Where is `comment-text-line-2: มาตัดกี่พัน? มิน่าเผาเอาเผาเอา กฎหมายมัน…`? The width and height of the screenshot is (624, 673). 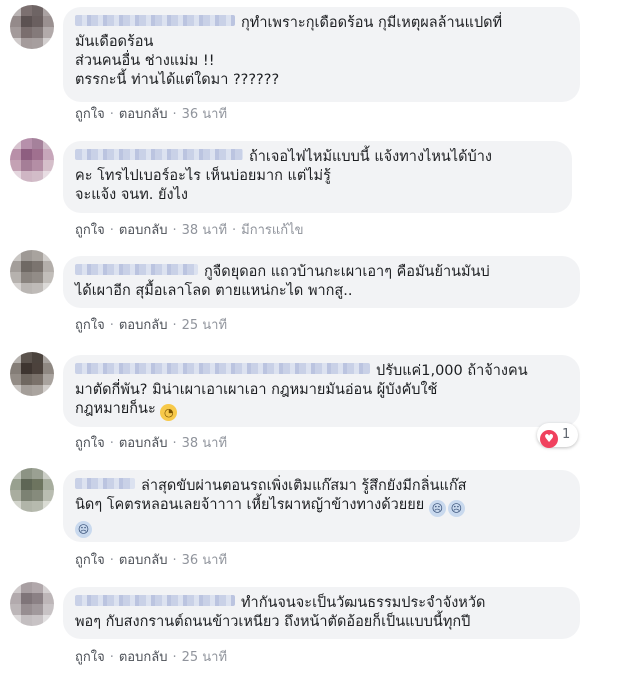
comment-text-line-2: มาตัดกี่พัน? มิน่าเผาเอาเผาเอา กฎหมายมัน… is located at coordinates (256, 390).